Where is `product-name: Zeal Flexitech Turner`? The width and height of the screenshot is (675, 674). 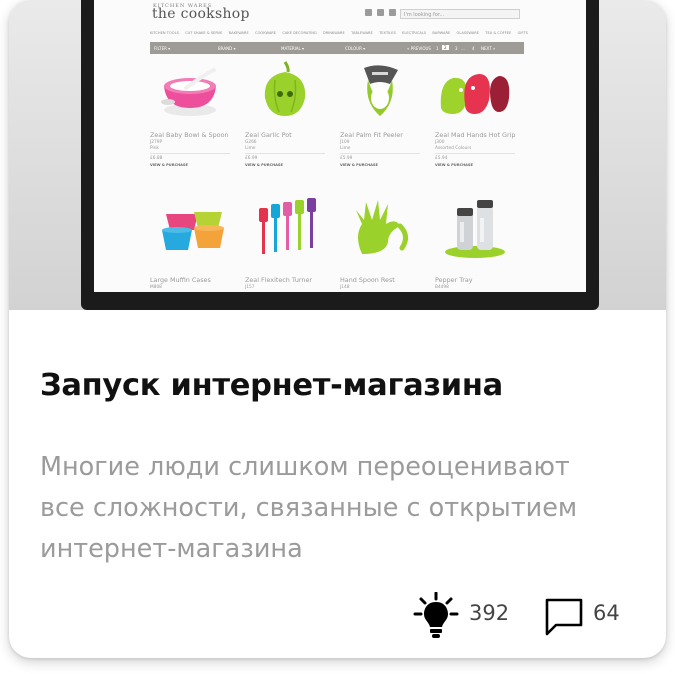
product-name: Zeal Flexitech Turner is located at coordinates (279, 280).